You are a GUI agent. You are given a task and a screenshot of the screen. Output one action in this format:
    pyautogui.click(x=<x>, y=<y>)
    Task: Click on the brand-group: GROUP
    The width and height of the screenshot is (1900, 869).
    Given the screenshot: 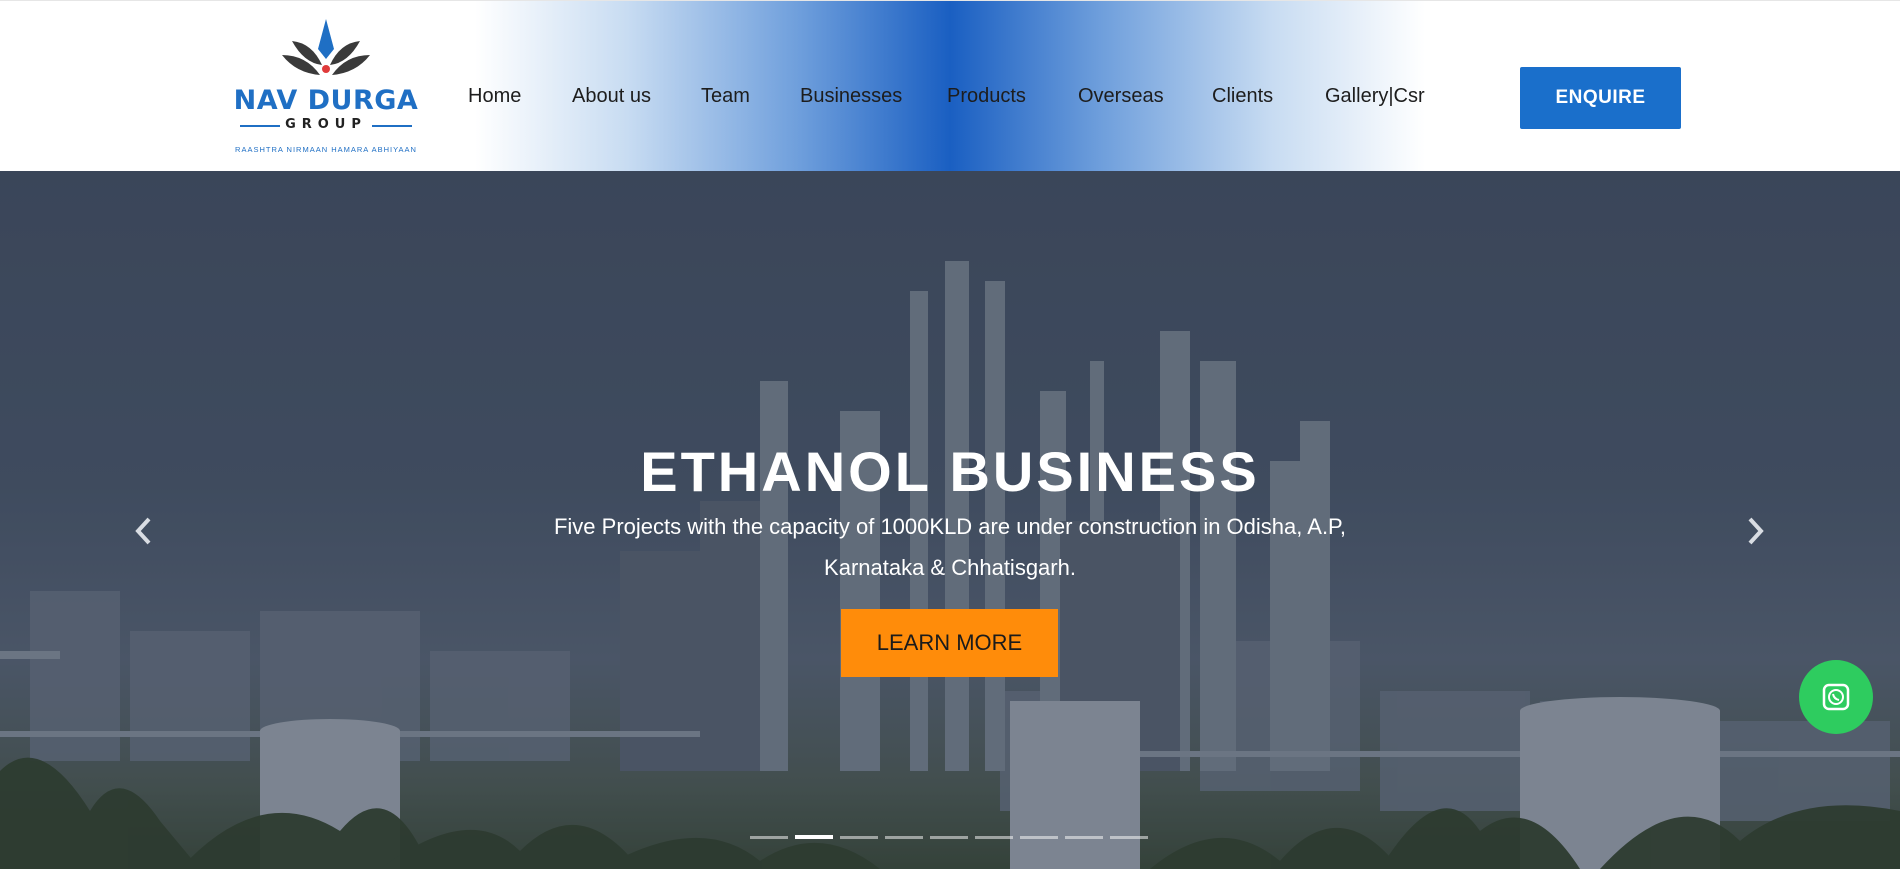 What is the action you would take?
    pyautogui.click(x=326, y=124)
    